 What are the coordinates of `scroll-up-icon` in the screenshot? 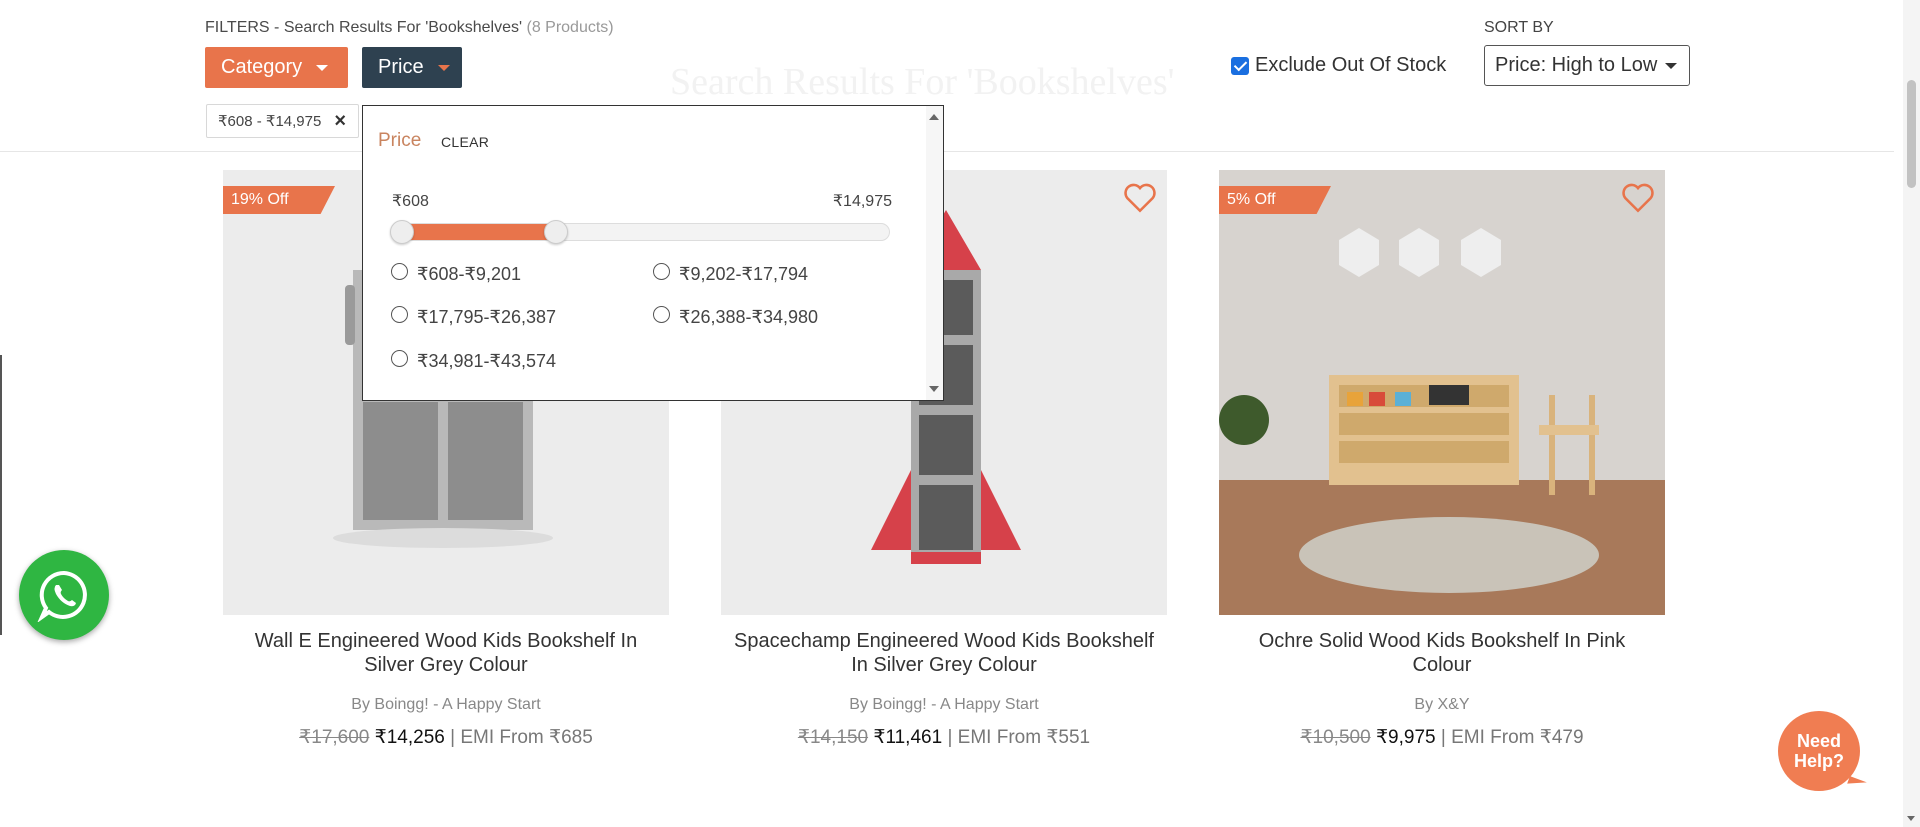 It's located at (934, 117).